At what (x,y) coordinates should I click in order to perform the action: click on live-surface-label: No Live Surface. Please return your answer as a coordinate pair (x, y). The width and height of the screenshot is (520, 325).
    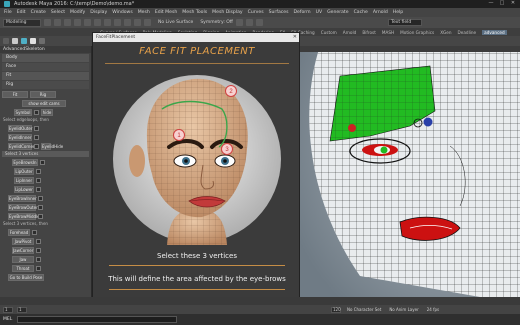
    Looking at the image, I should click on (175, 22).